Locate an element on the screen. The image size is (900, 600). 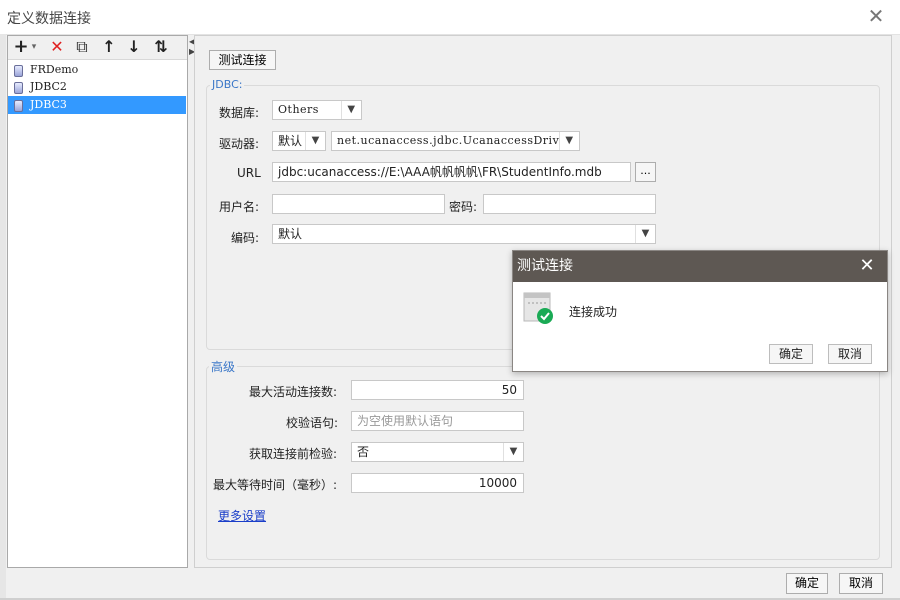
window-title: 定义数据连接 is located at coordinates (49, 19).